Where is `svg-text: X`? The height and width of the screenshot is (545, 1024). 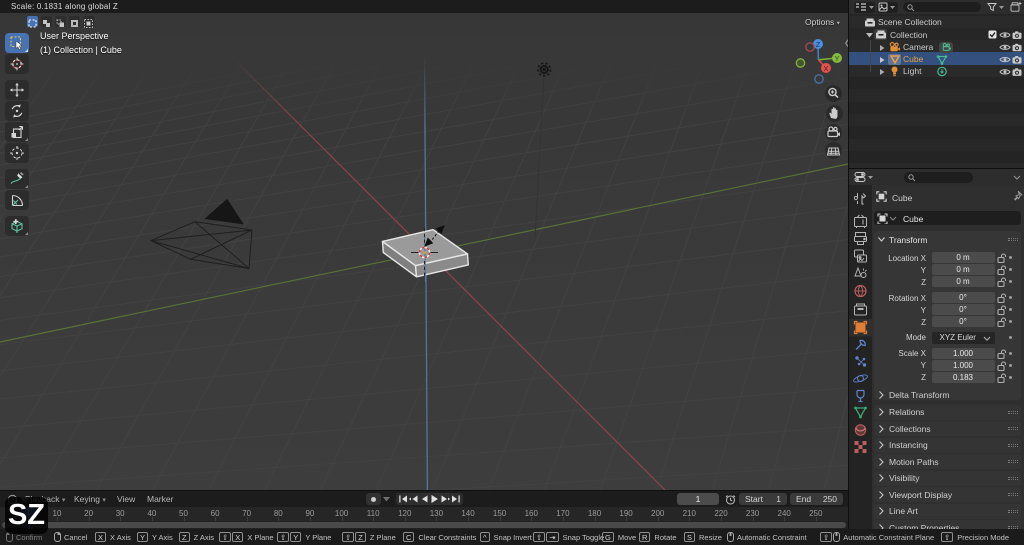
svg-text: X is located at coordinates (825, 68).